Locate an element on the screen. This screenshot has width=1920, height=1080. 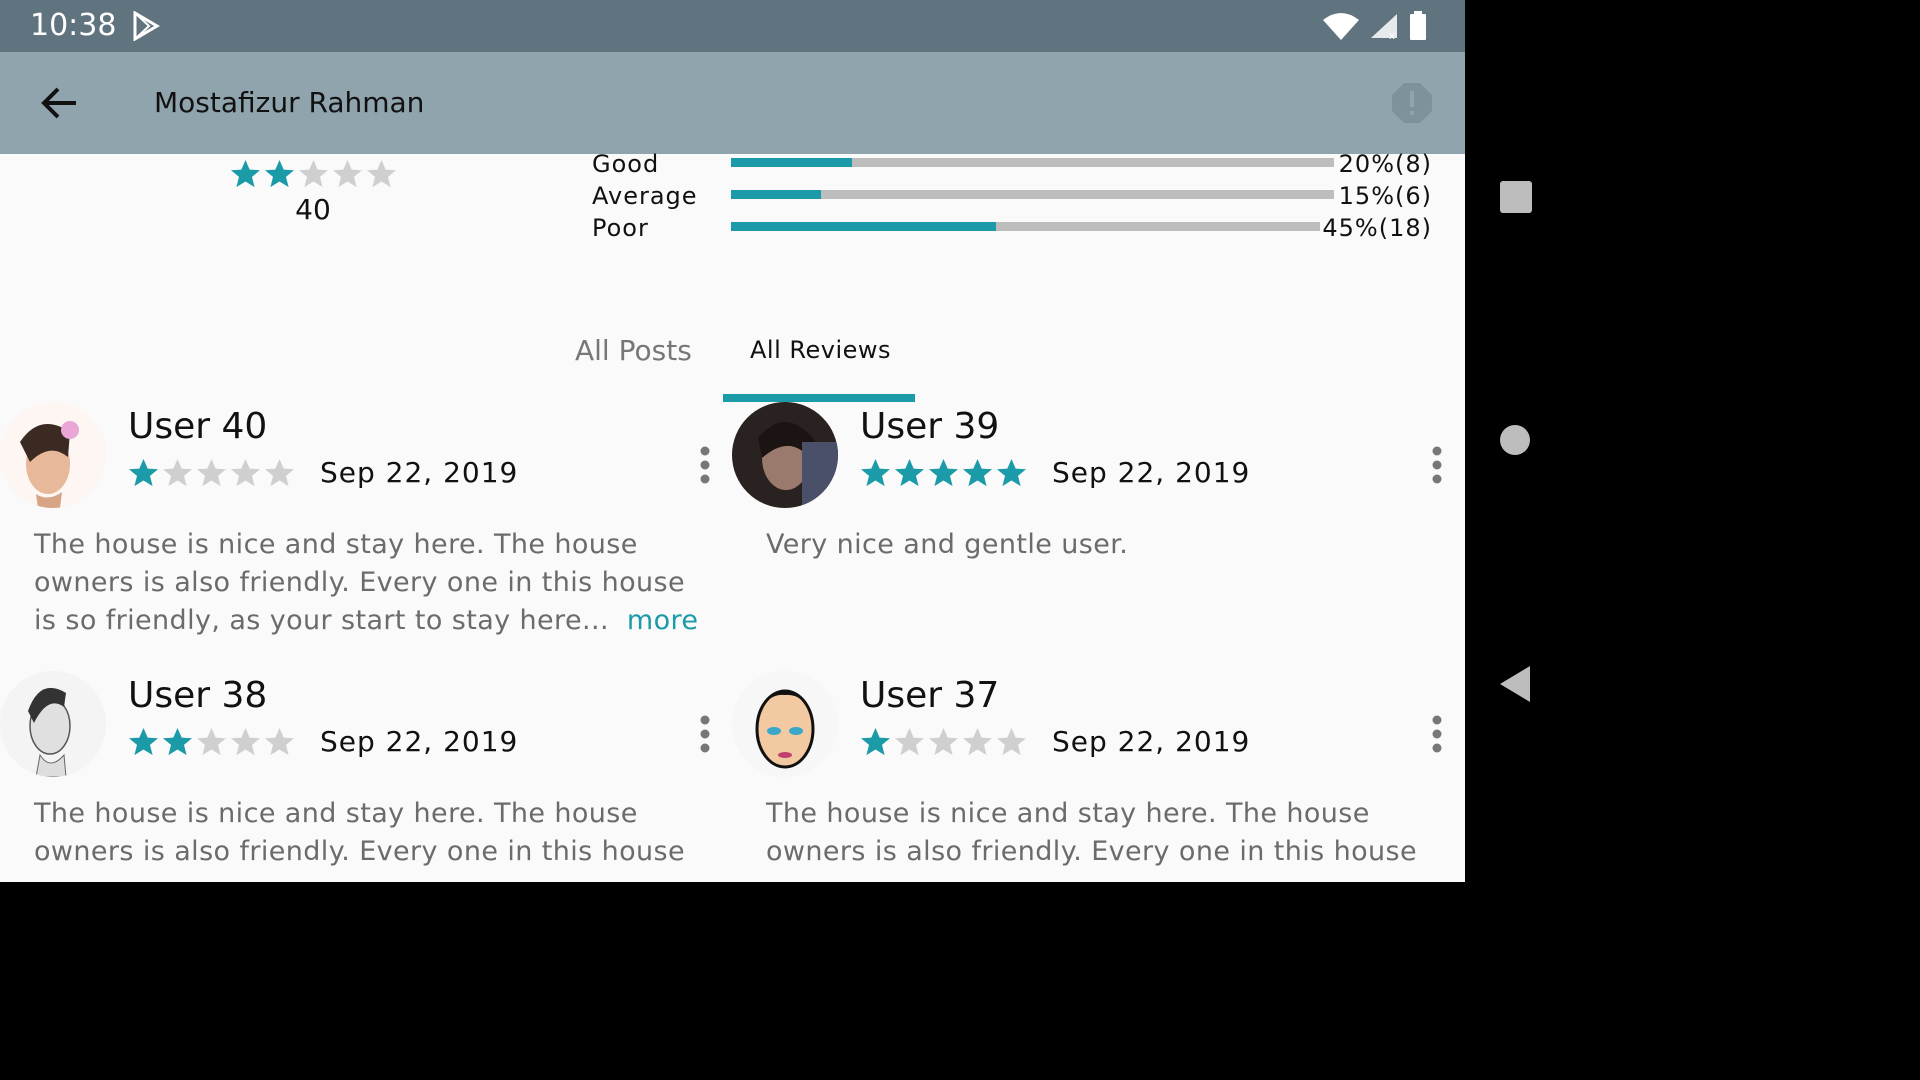
app-bar: Mostafizur Rahman is located at coordinates (732, 103).